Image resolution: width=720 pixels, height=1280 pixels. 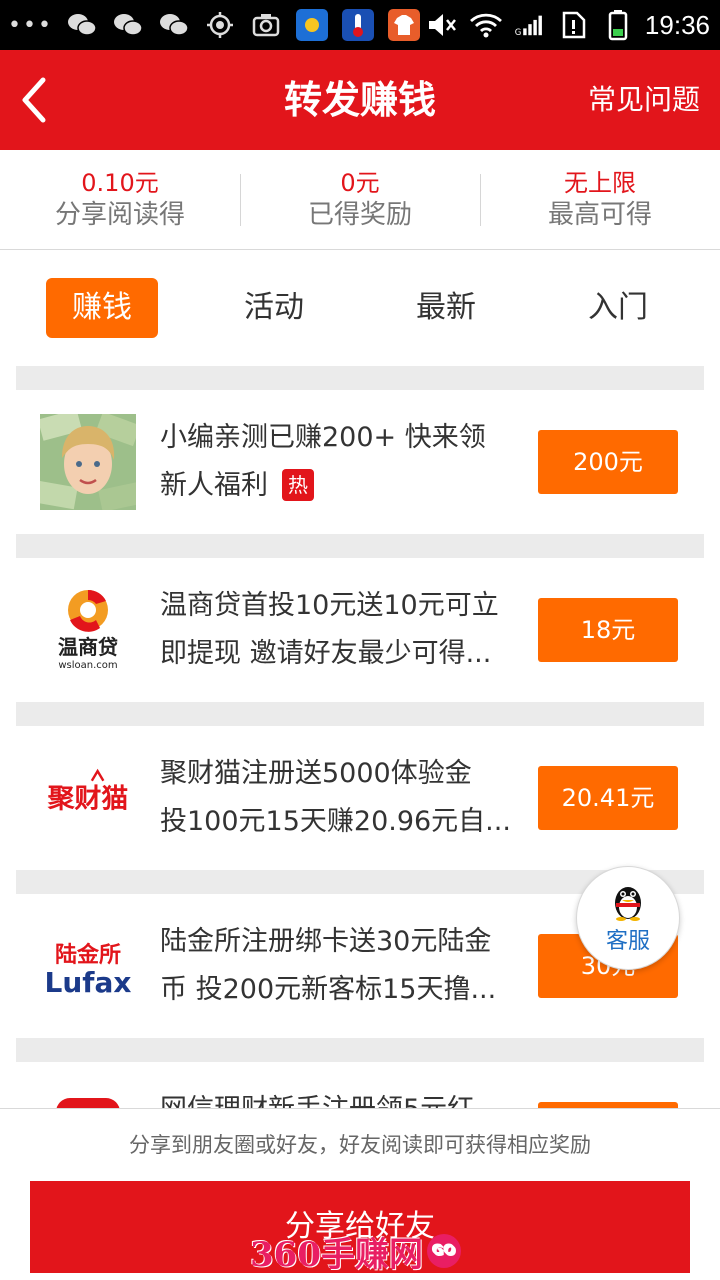 I want to click on clock: 19:36, so click(x=677, y=24).